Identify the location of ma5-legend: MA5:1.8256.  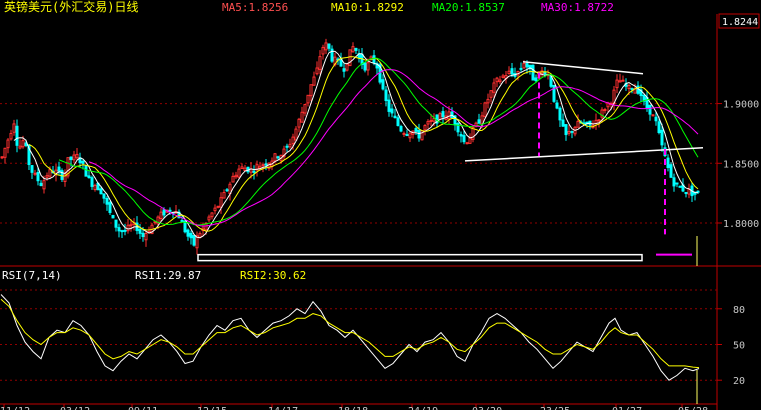
(255, 7).